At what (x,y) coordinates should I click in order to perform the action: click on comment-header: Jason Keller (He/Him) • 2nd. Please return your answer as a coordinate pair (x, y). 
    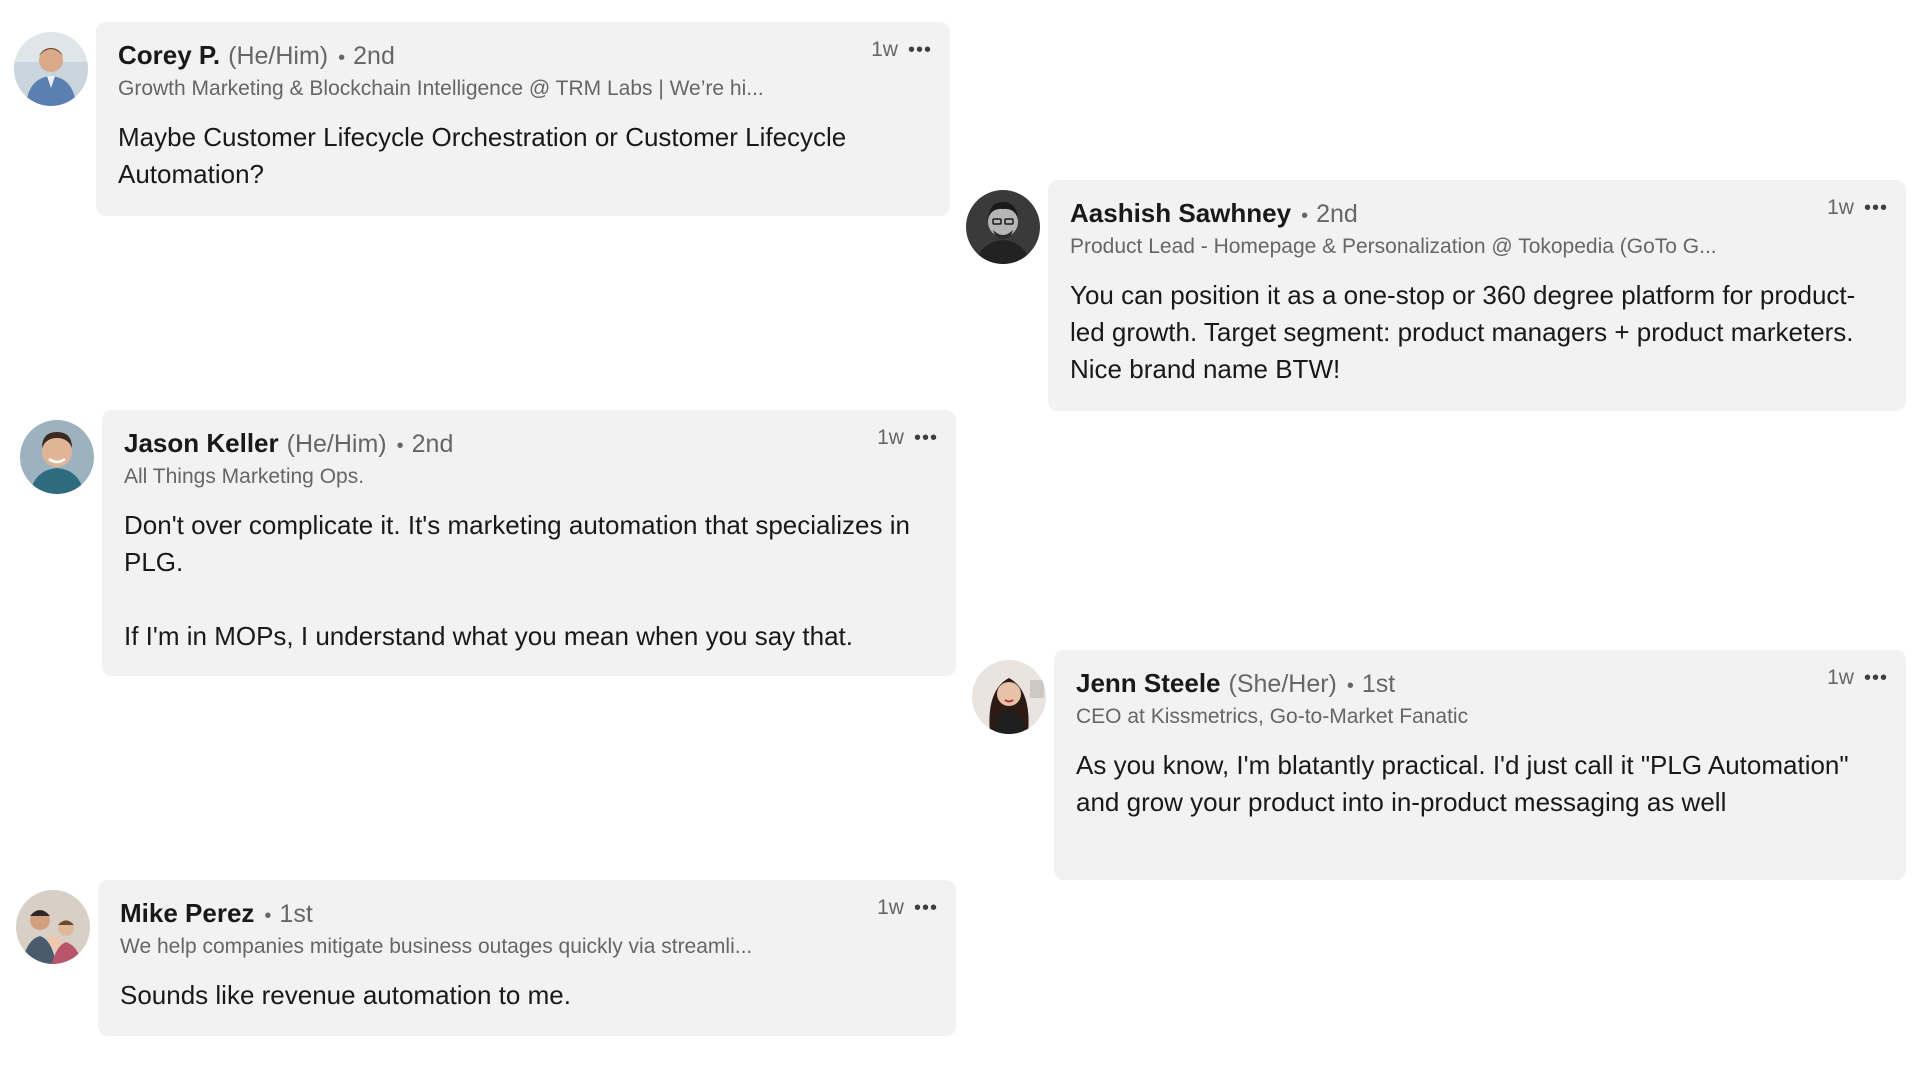
    Looking at the image, I should click on (529, 443).